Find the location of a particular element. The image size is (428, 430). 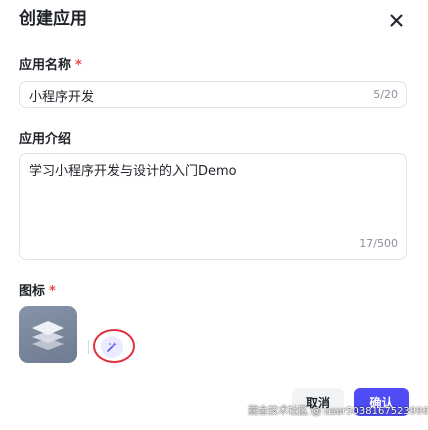

app-name-input: 小程序开发 5/20 is located at coordinates (213, 94).